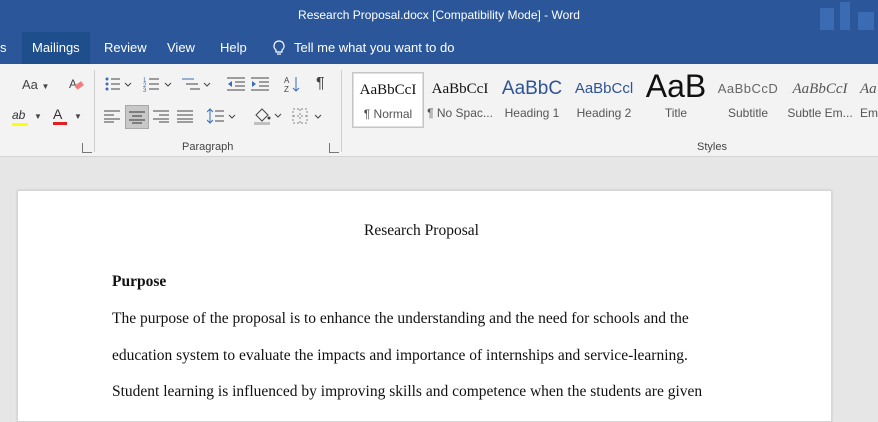  Describe the element at coordinates (233, 48) in the screenshot. I see `tab-help: Help` at that location.